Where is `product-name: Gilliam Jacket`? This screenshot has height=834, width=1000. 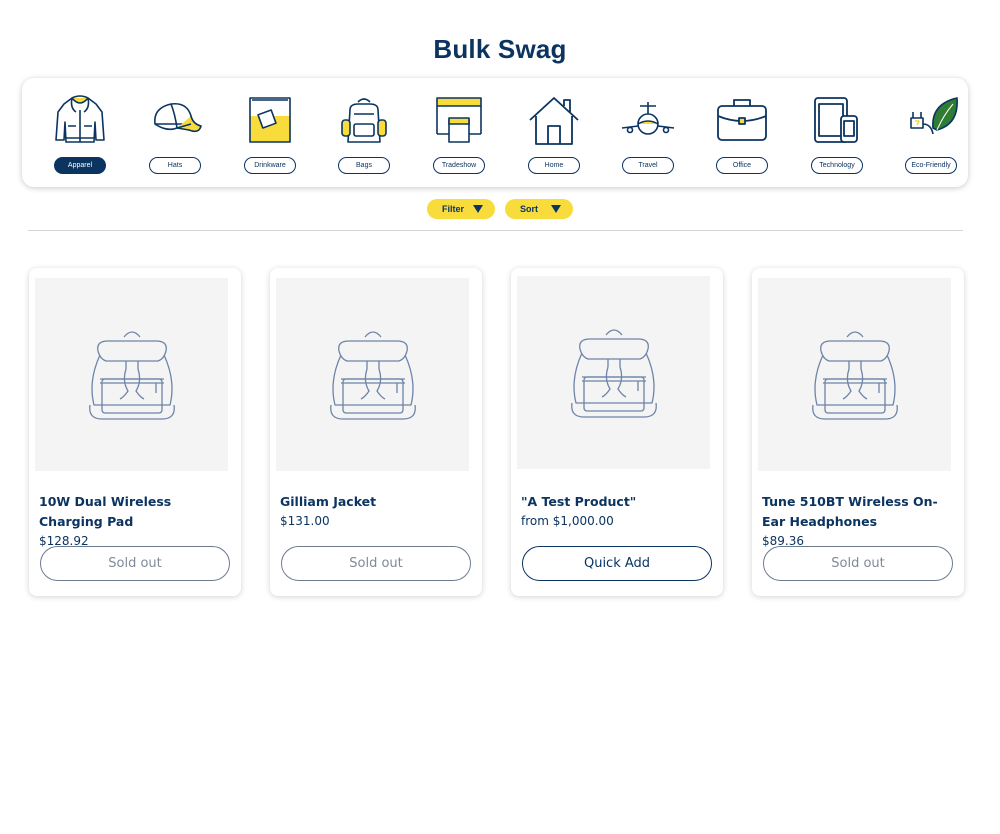 product-name: Gilliam Jacket is located at coordinates (378, 502).